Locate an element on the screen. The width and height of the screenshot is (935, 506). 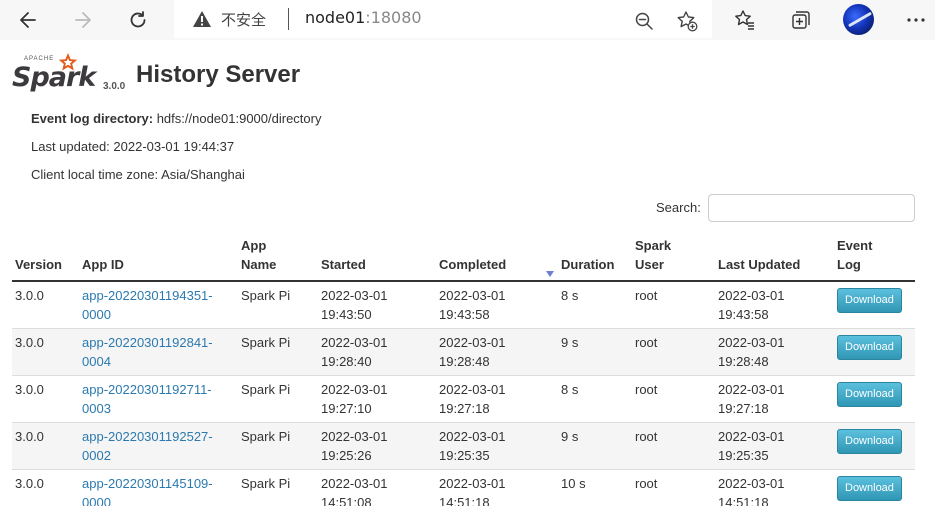
add-favorite-icon is located at coordinates (687, 21).